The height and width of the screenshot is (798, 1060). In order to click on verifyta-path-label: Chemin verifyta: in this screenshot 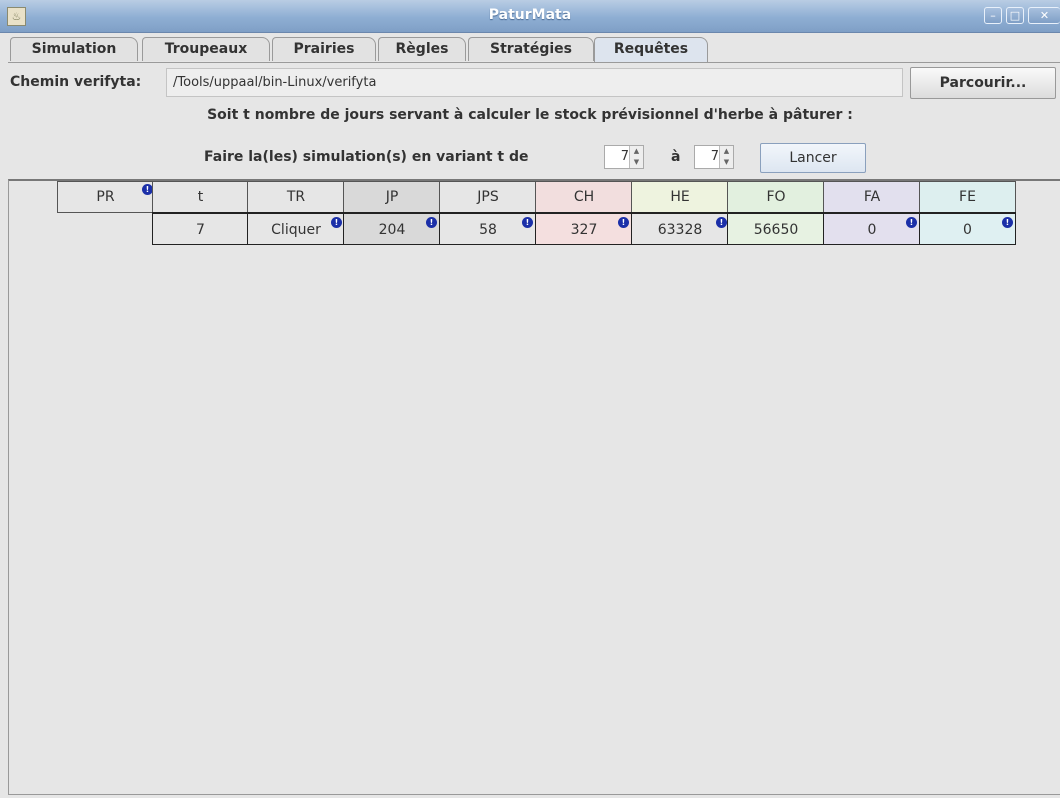, I will do `click(76, 82)`.